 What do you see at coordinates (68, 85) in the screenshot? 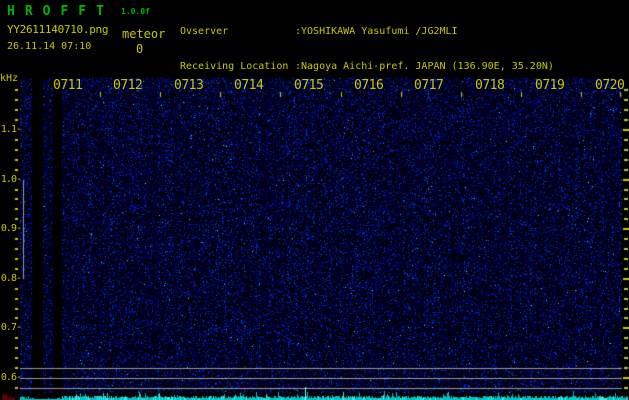
I see `time-label: 0711` at bounding box center [68, 85].